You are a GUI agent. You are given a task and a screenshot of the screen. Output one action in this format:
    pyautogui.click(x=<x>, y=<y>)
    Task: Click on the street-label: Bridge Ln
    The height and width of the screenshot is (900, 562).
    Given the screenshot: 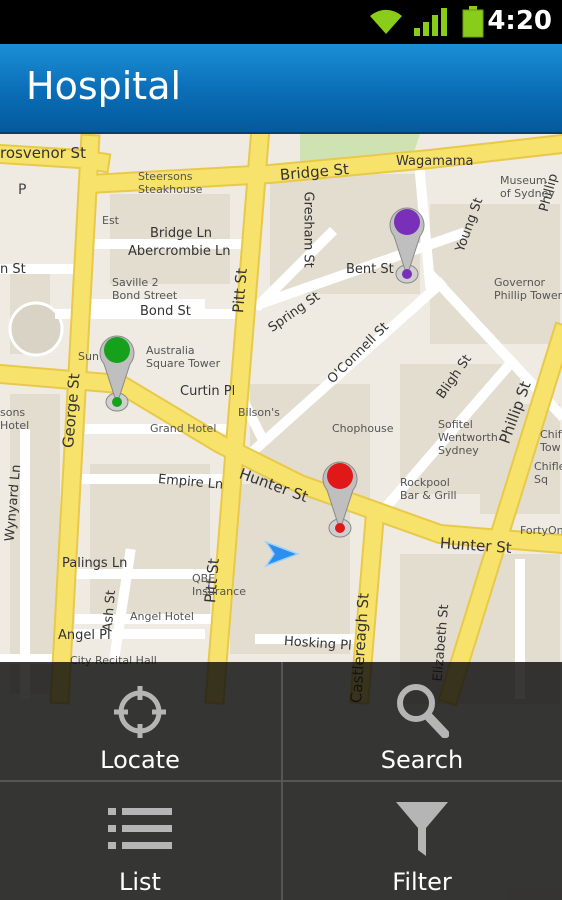 What is the action you would take?
    pyautogui.click(x=181, y=233)
    